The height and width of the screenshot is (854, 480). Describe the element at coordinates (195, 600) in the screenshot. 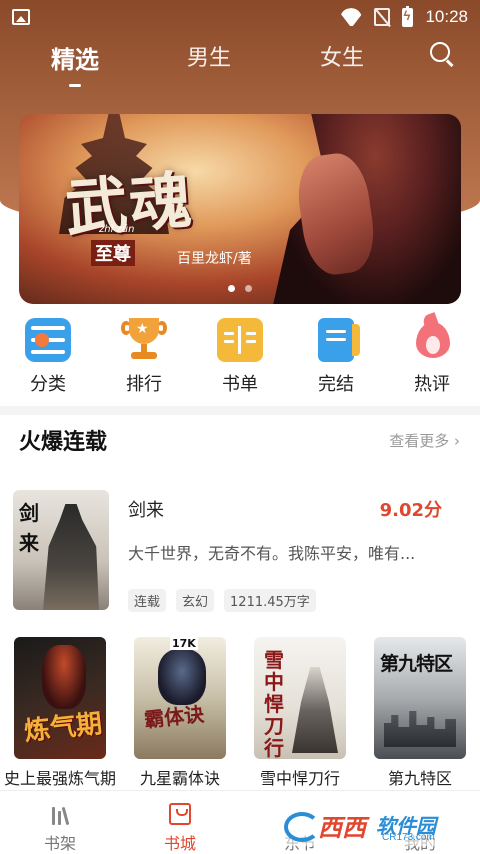

I see `genre-tag: 玄幻` at that location.